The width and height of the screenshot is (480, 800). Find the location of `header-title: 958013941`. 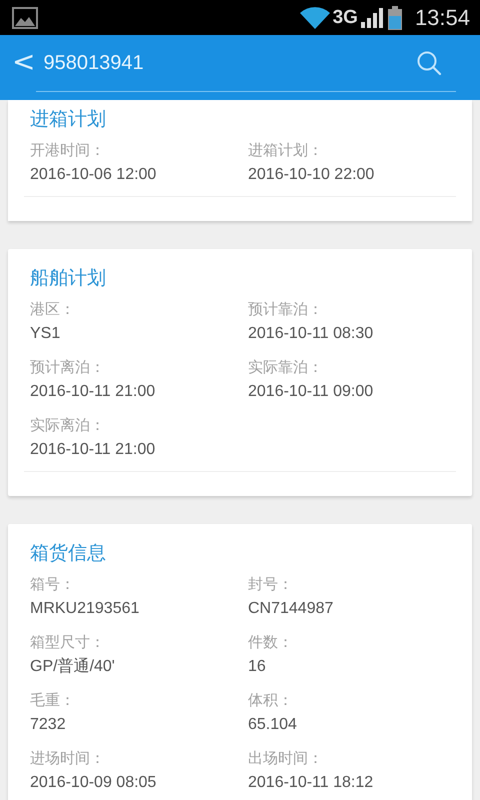

header-title: 958013941 is located at coordinates (94, 63).